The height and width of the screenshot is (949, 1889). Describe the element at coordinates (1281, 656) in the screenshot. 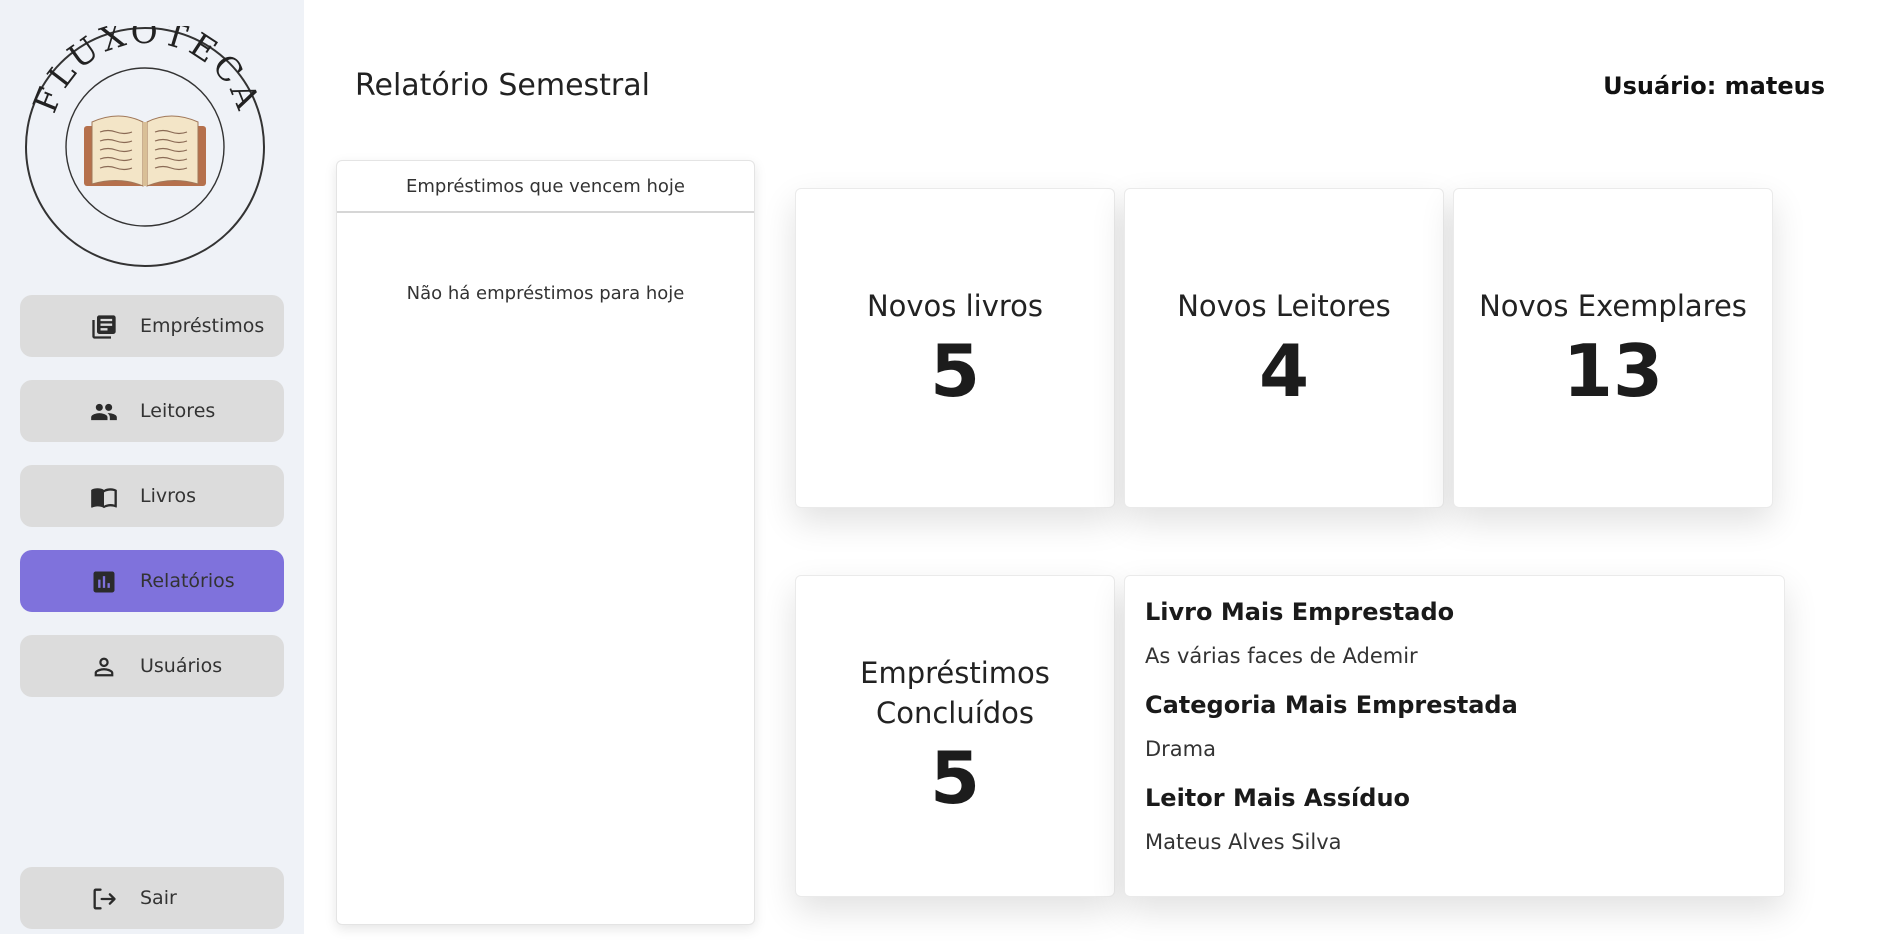

I see `most-borrowed-book-value: As várias faces de Ademir` at that location.